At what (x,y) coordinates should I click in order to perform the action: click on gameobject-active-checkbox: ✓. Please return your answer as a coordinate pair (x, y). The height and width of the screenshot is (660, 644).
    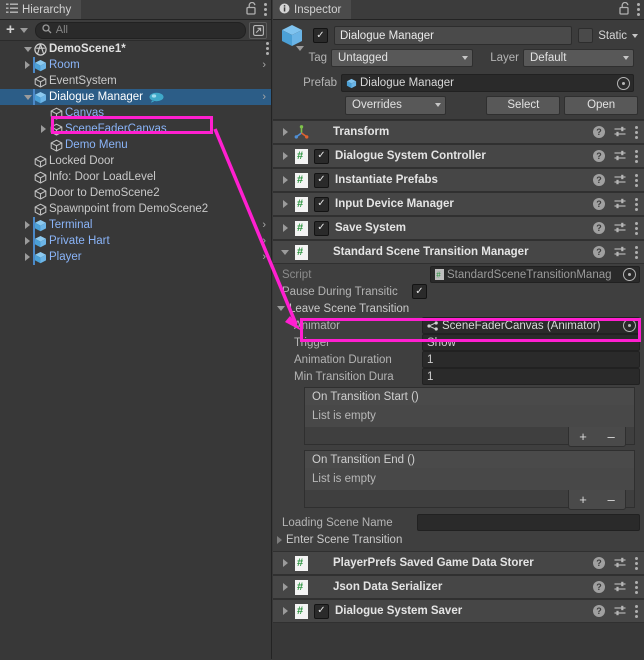
    Looking at the image, I should click on (320, 35).